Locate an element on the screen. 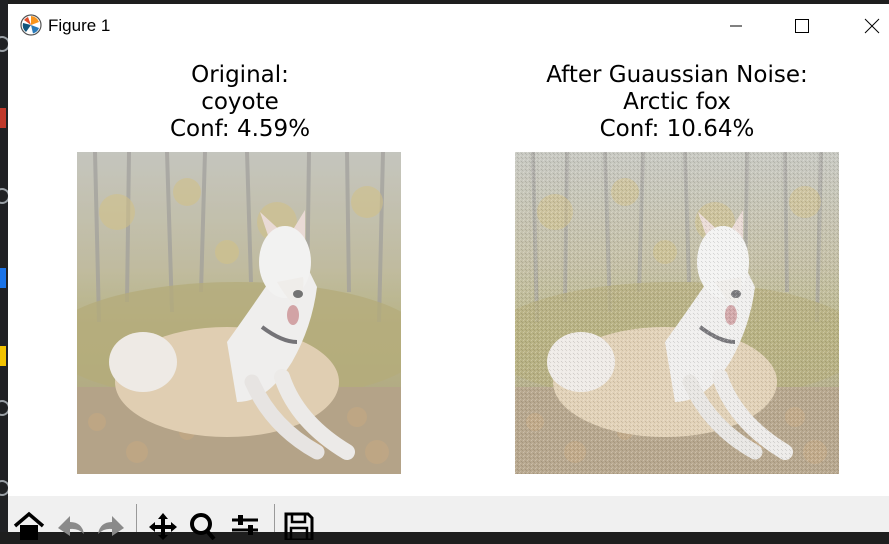 The width and height of the screenshot is (889, 544). back-icon is located at coordinates (71, 526).